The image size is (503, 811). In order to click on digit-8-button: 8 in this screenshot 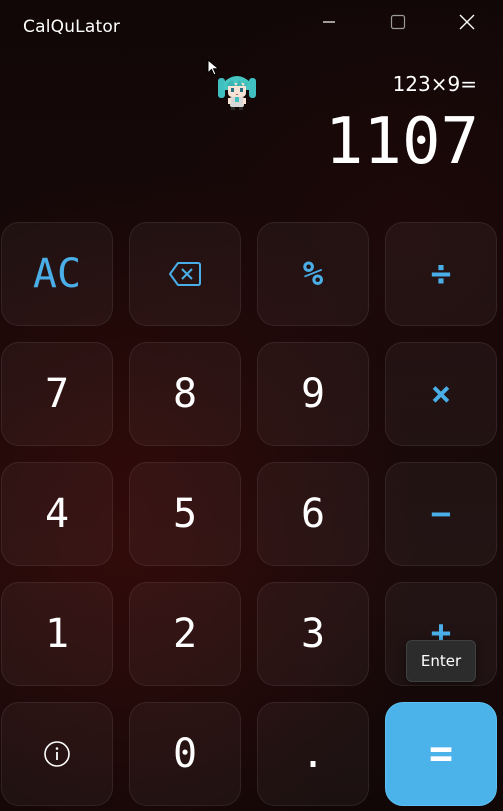, I will do `click(185, 394)`.